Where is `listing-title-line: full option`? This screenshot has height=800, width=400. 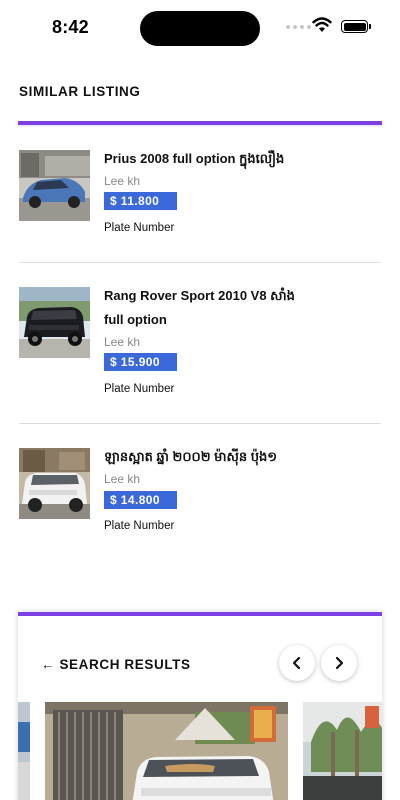
listing-title-line: full option is located at coordinates (234, 320).